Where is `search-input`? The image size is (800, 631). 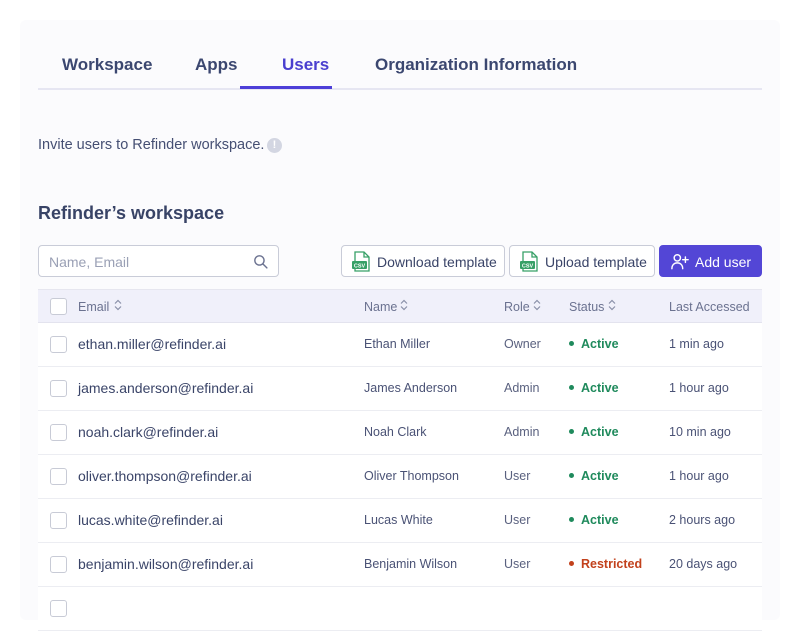
search-input is located at coordinates (149, 262).